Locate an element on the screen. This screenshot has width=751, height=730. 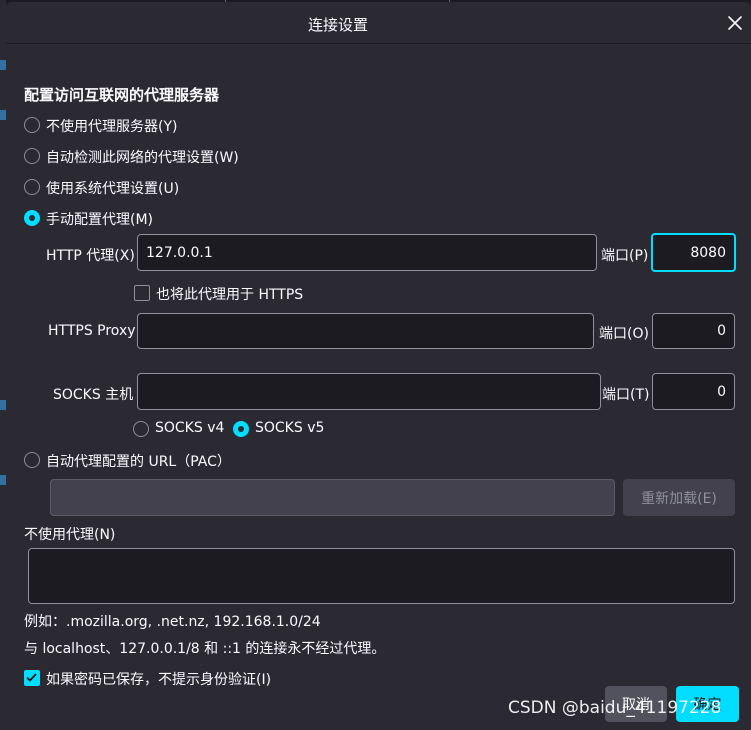
radio-manual-proxy-label: 手动配置代理(M) is located at coordinates (99, 219).